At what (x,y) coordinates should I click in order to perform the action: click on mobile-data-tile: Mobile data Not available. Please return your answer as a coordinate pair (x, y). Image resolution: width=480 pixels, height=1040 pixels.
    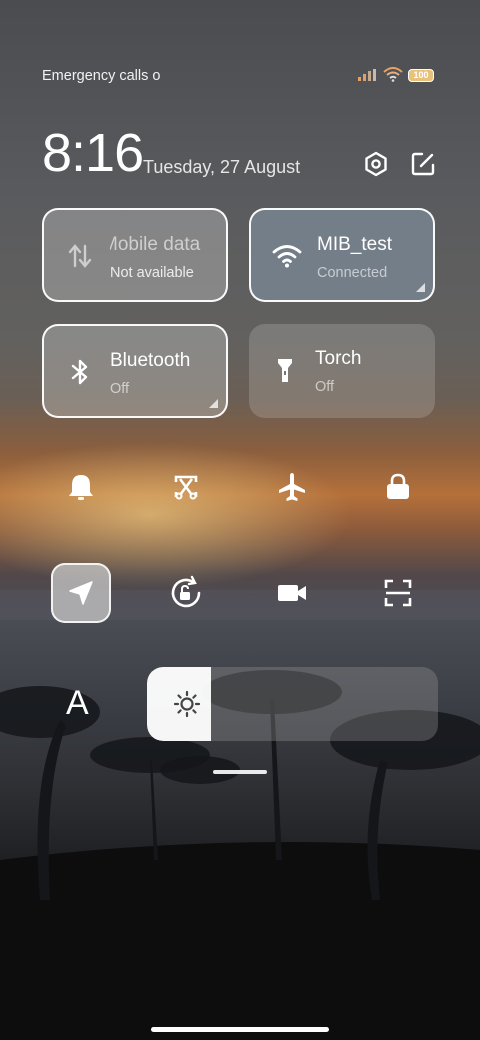
    Looking at the image, I should click on (135, 255).